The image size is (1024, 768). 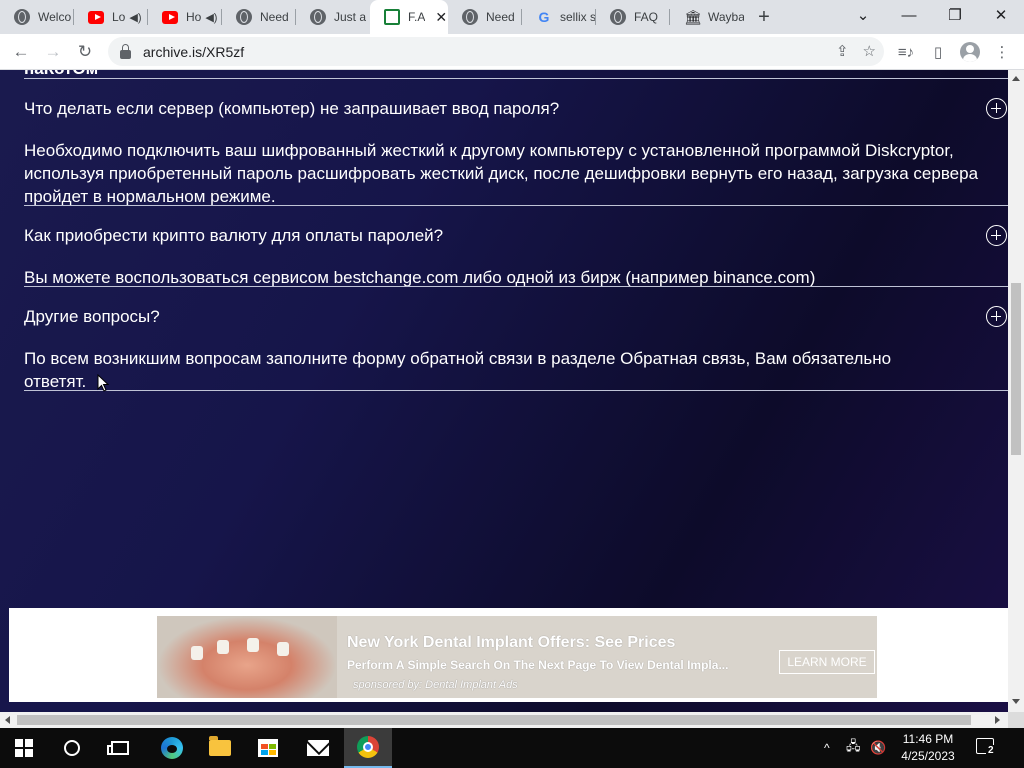 What do you see at coordinates (827, 662) in the screenshot?
I see `learn-more-button: LEARN MORE` at bounding box center [827, 662].